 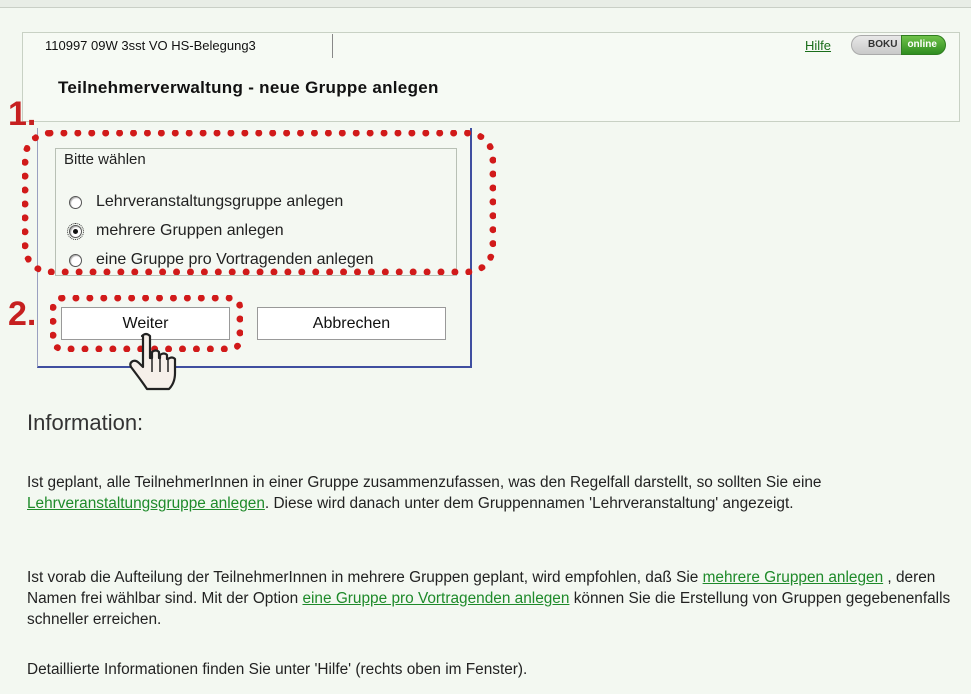 What do you see at coordinates (22, 314) in the screenshot?
I see `step-marker-2: 2.` at bounding box center [22, 314].